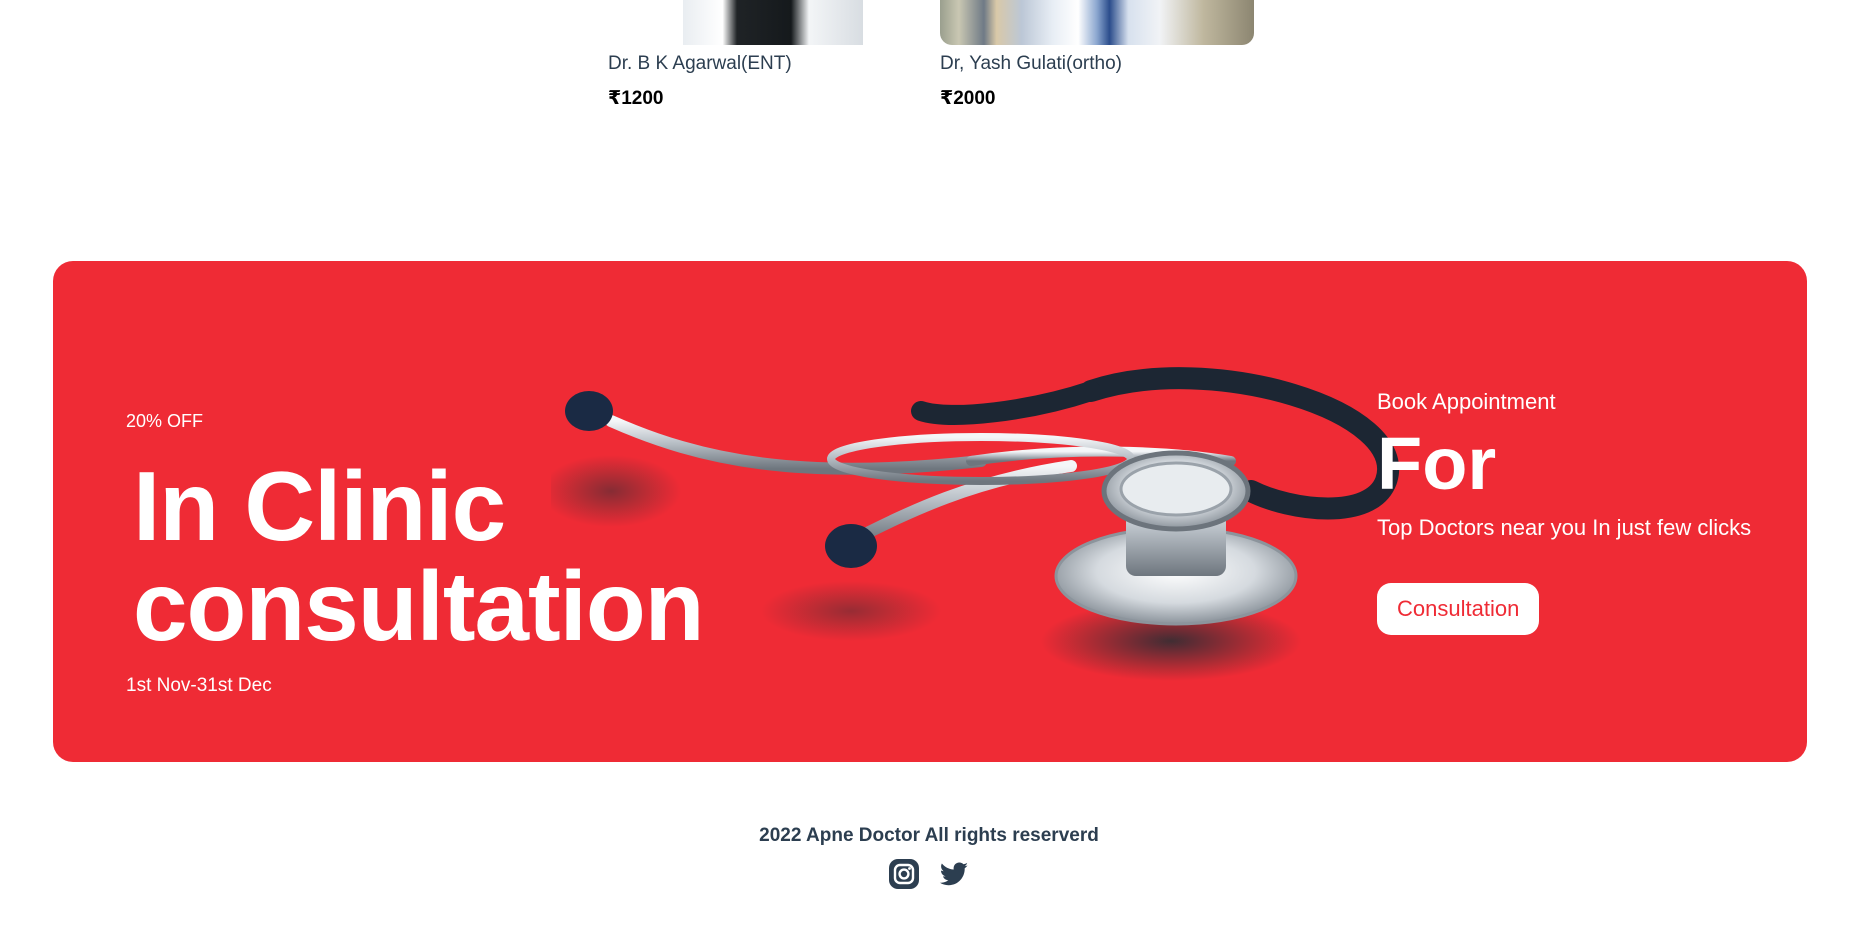  What do you see at coordinates (1437, 463) in the screenshot?
I see `for-label: For` at bounding box center [1437, 463].